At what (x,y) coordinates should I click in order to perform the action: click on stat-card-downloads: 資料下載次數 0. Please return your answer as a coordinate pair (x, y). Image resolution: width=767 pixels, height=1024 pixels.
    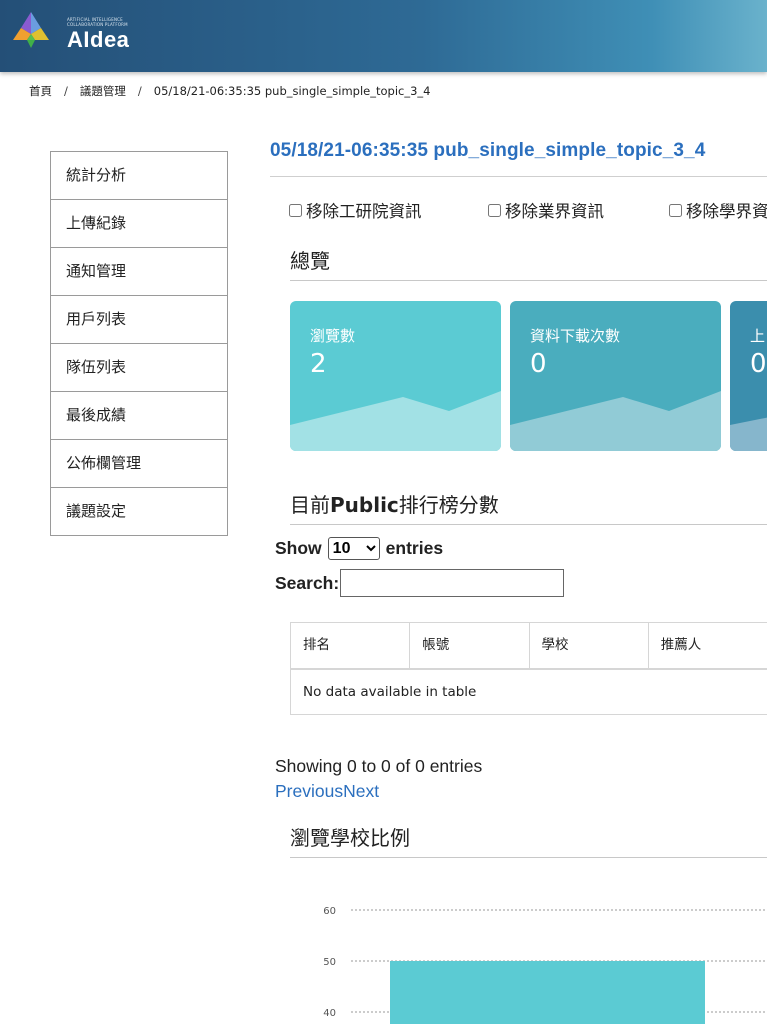
    Looking at the image, I should click on (615, 376).